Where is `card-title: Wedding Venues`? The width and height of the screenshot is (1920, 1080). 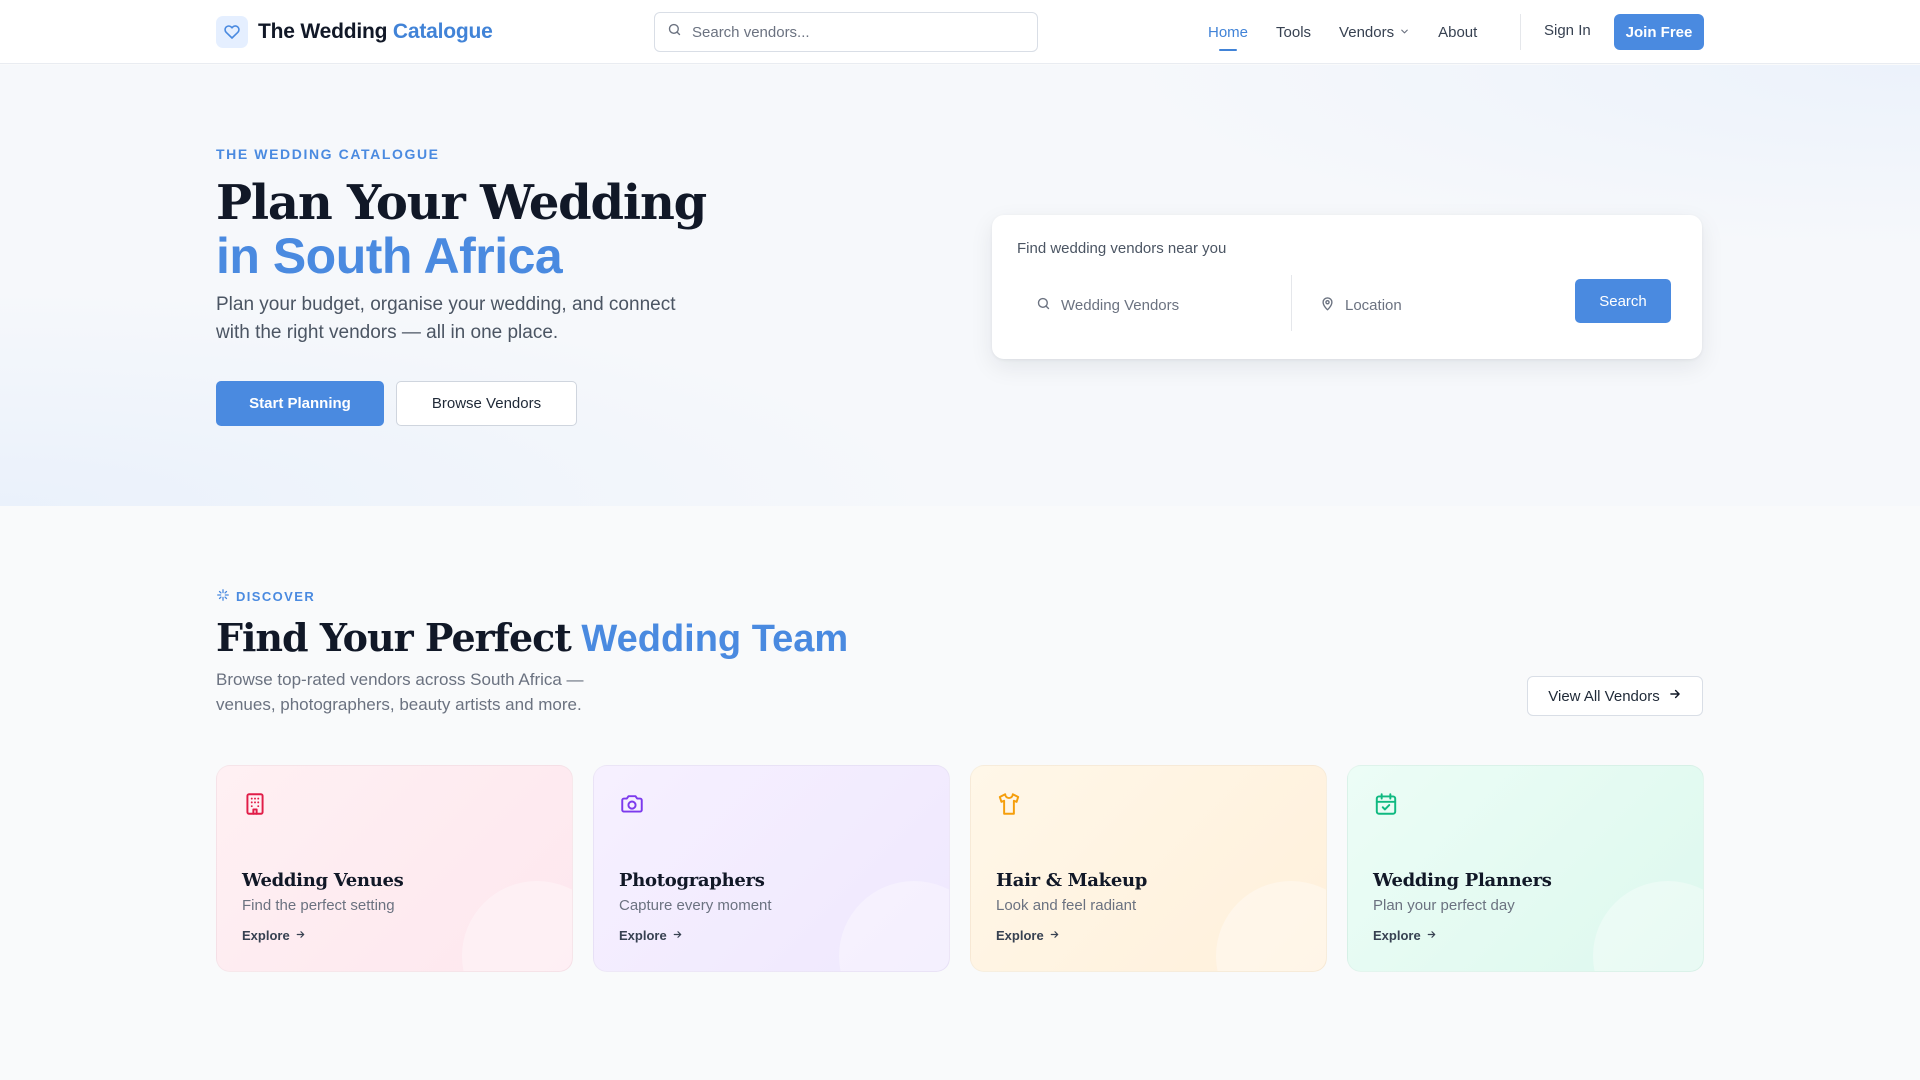
card-title: Wedding Venues is located at coordinates (323, 880).